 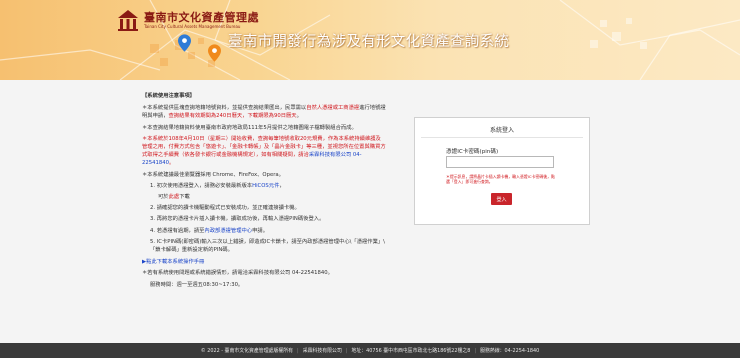 I want to click on step-3: 3. 再將您的憑證卡片插入讀卡機，讀取成功後，再輸入憑證PIN碼後登入。, so click(x=237, y=219).